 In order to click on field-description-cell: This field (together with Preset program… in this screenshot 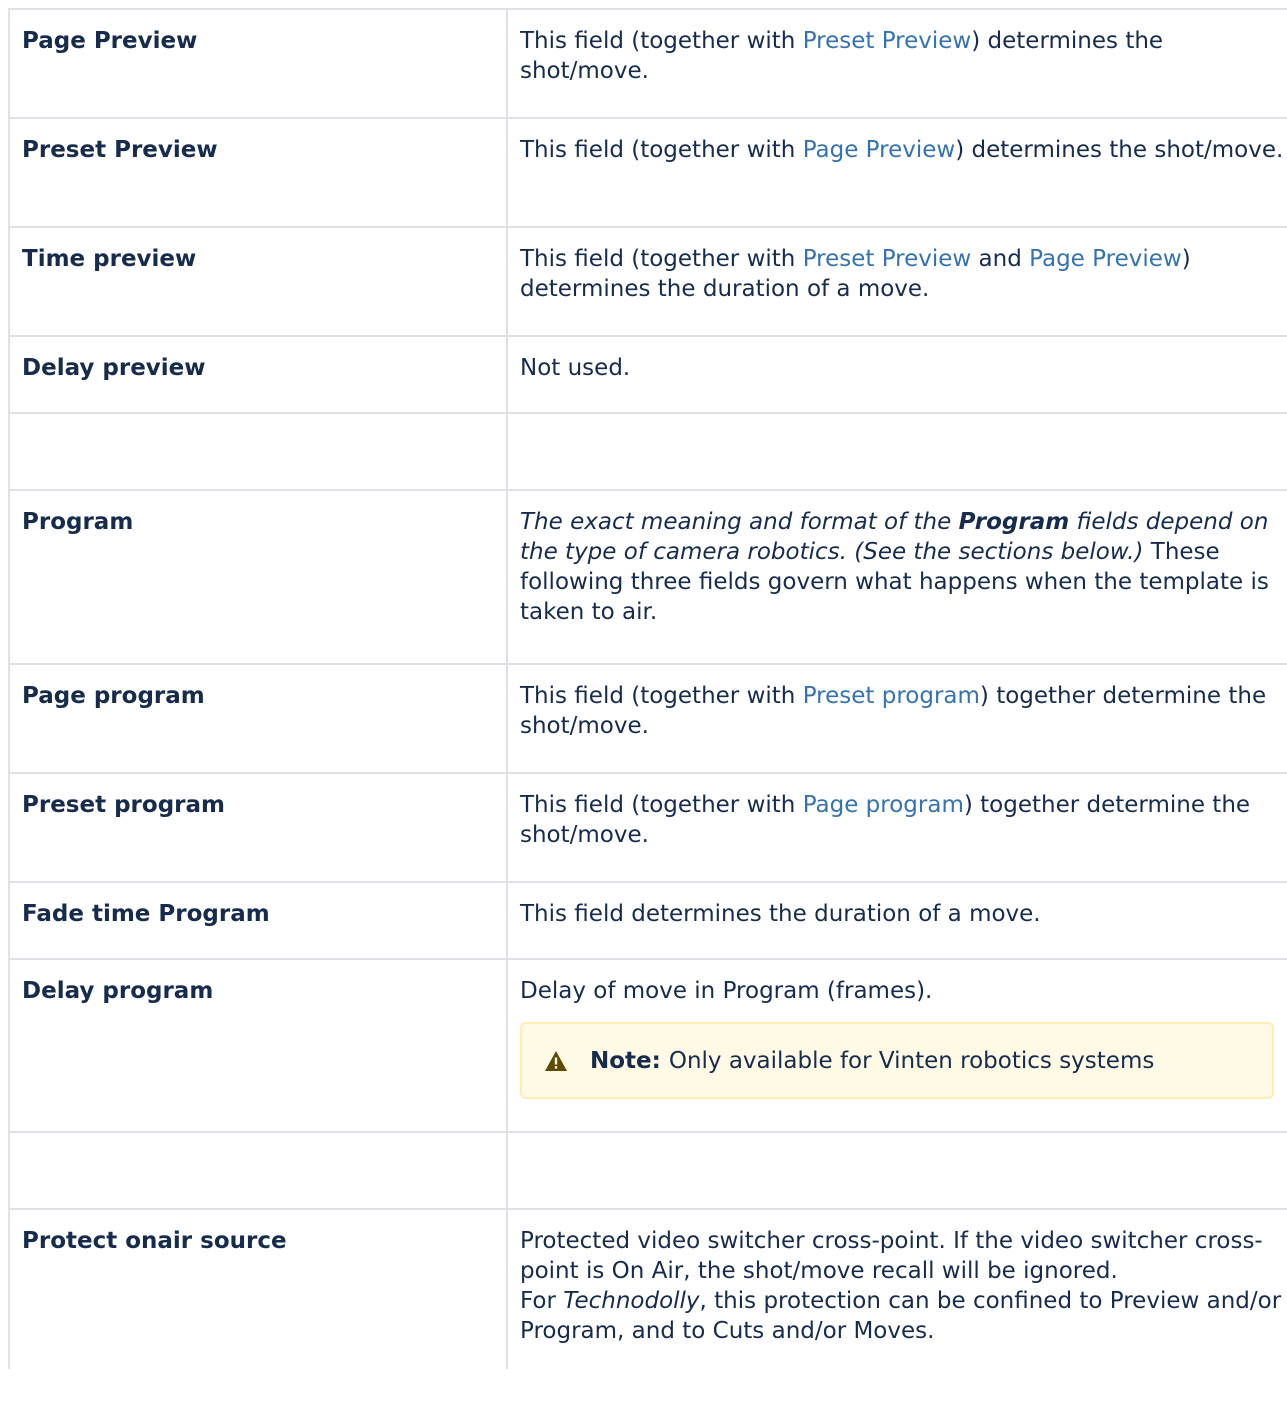, I will do `click(896, 718)`.